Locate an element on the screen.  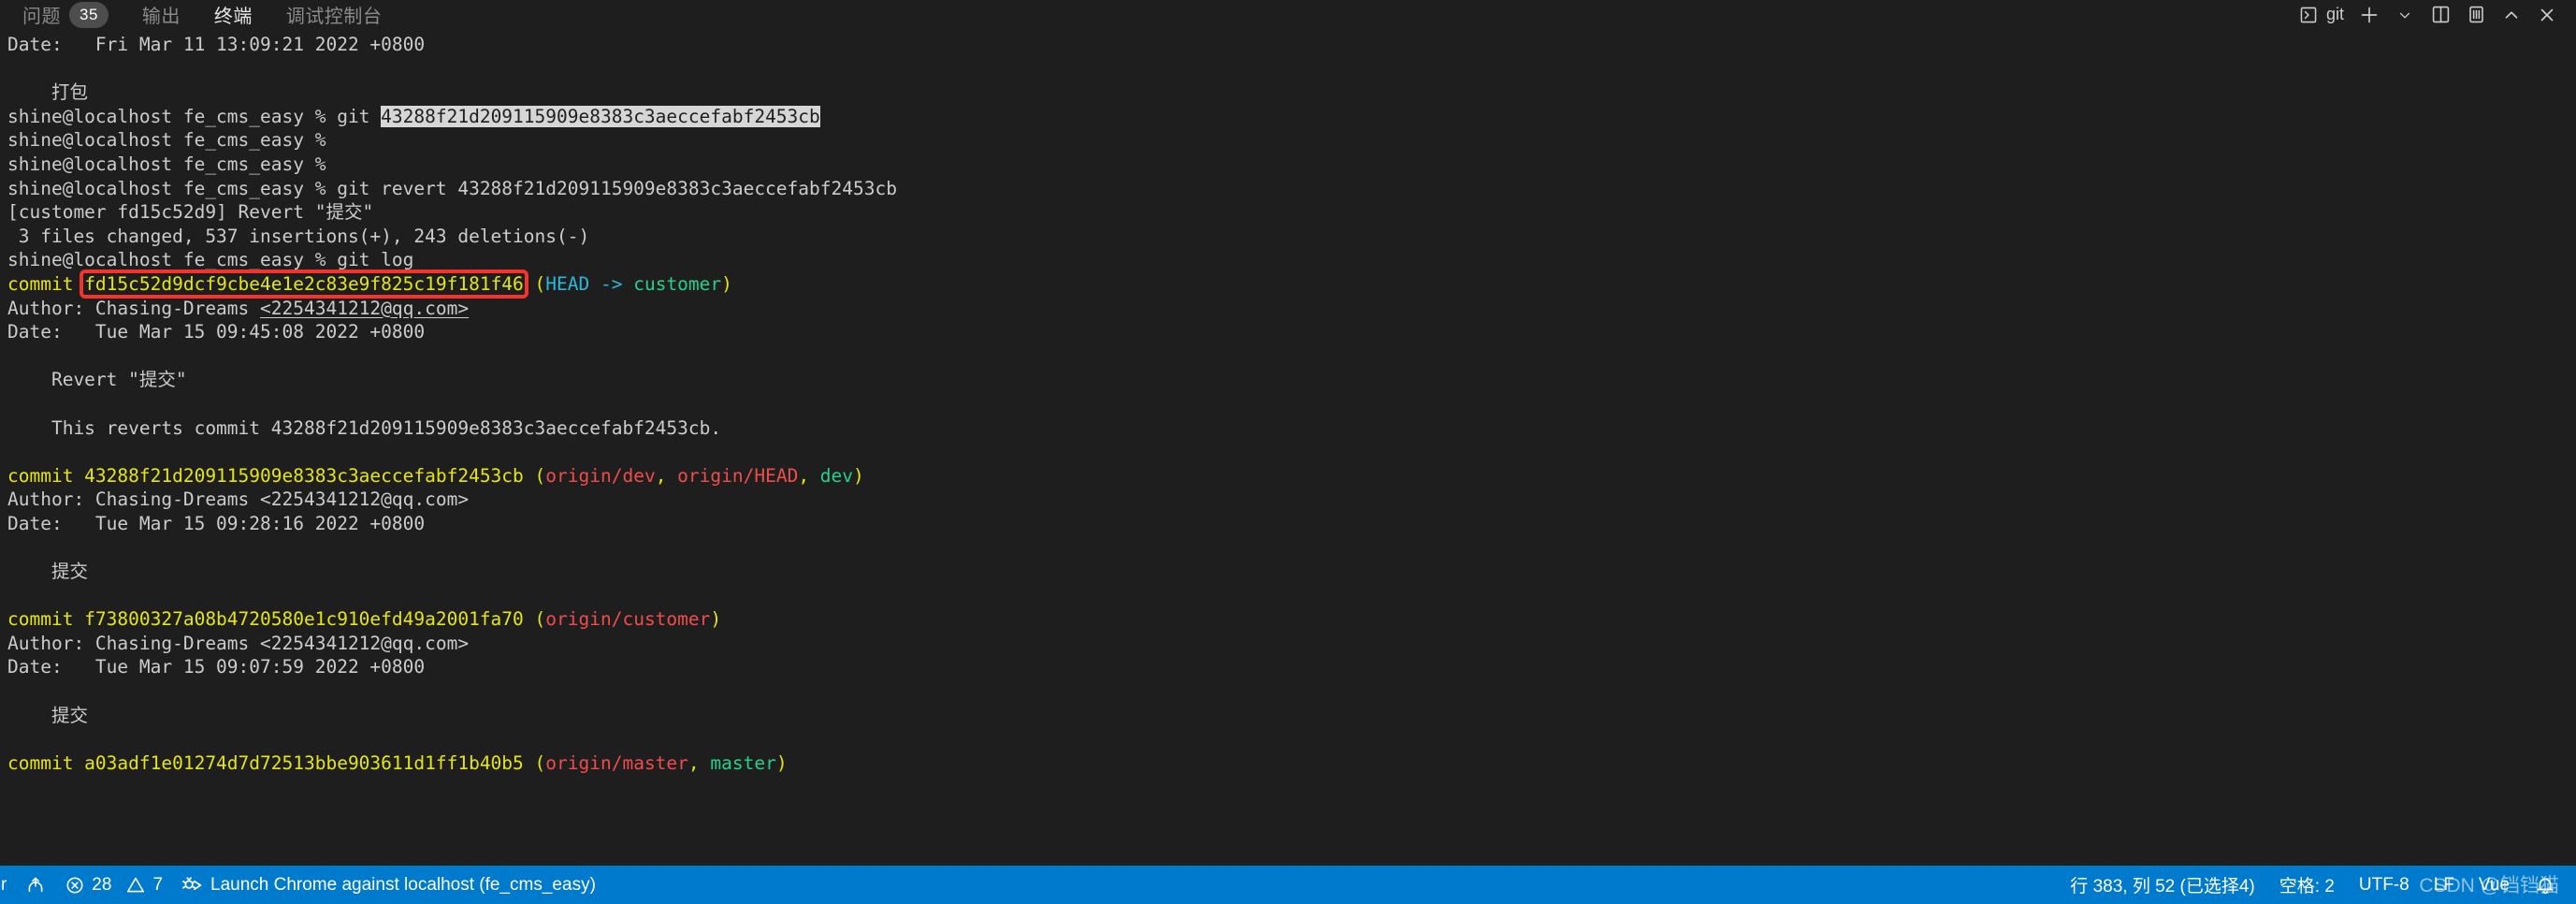
terminal-text: origin/dev is located at coordinates (600, 475).